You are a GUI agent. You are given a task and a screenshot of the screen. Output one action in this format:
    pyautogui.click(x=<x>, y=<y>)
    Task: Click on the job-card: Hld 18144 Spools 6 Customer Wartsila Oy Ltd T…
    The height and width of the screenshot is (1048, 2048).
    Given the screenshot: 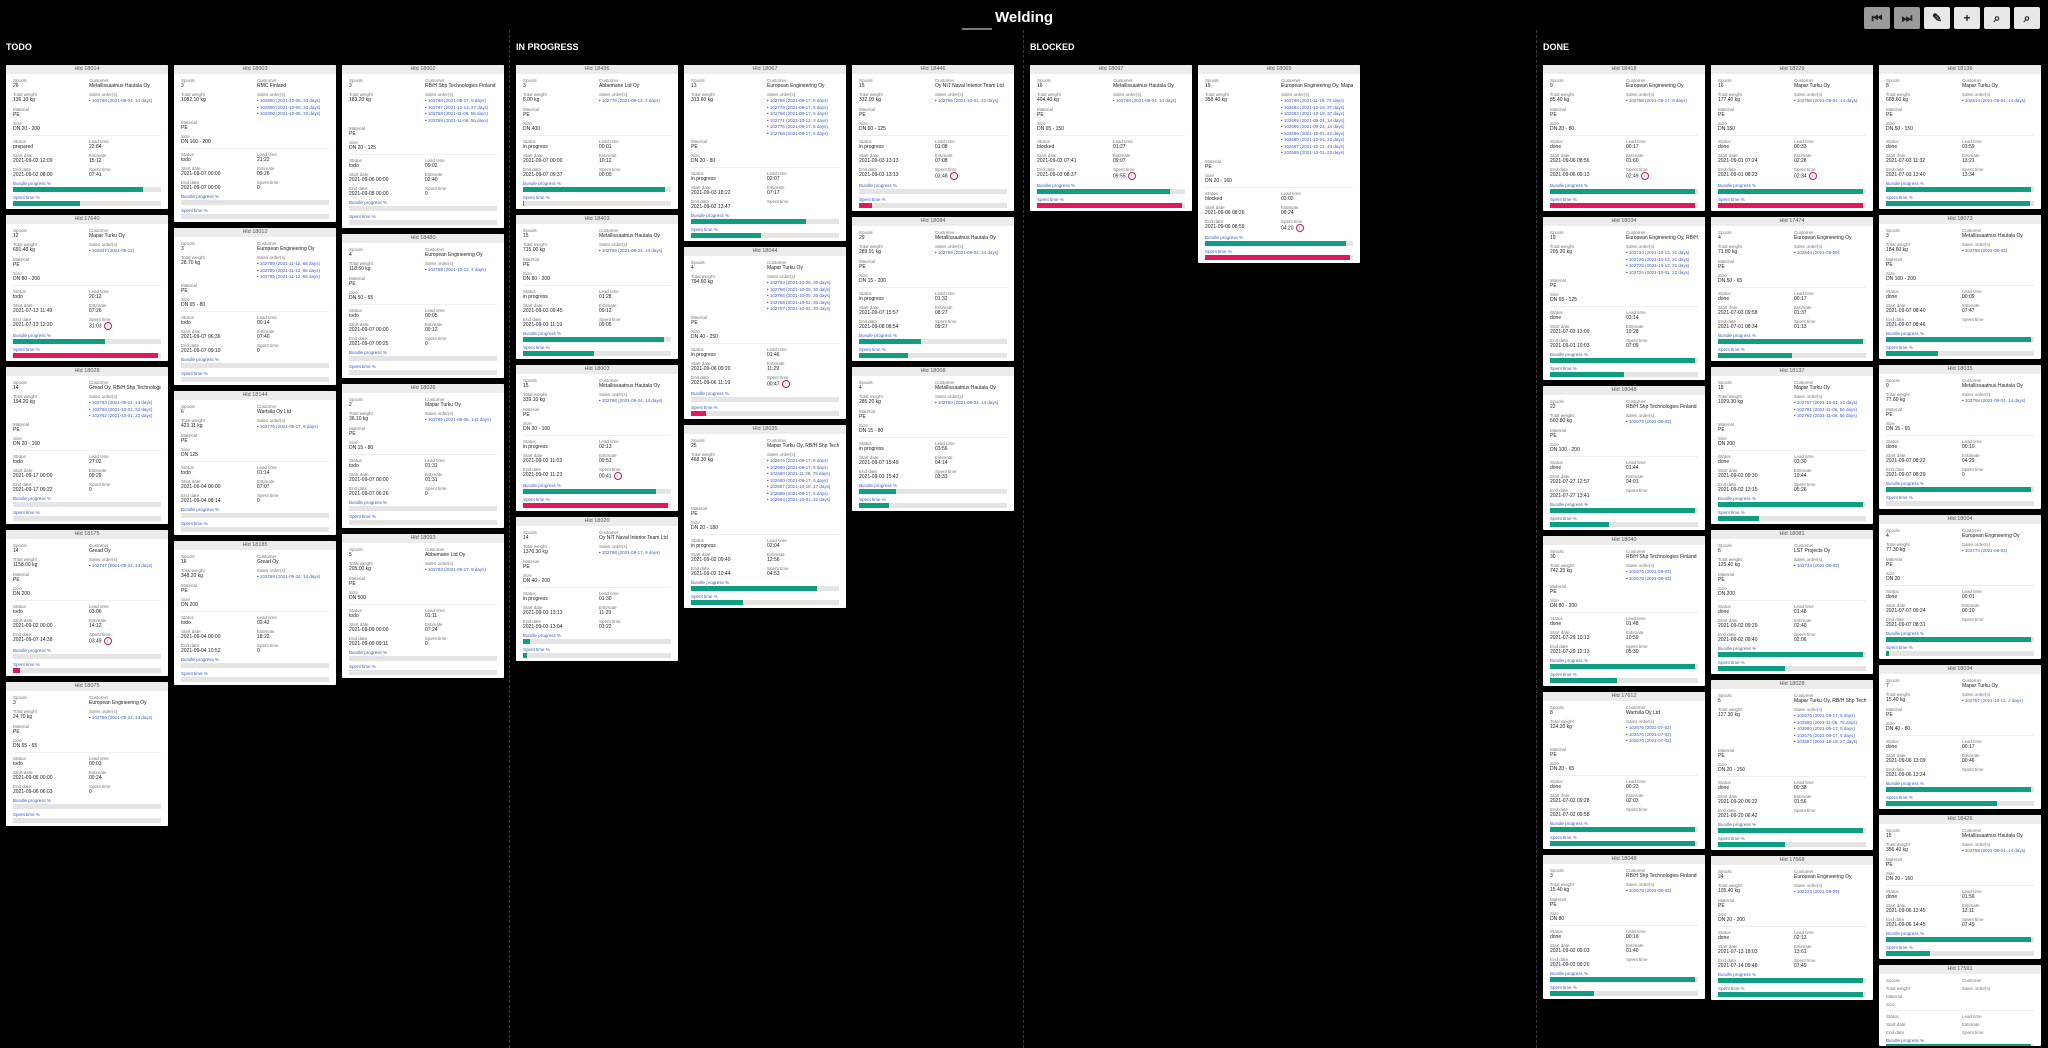 What is the action you would take?
    pyautogui.click(x=255, y=463)
    